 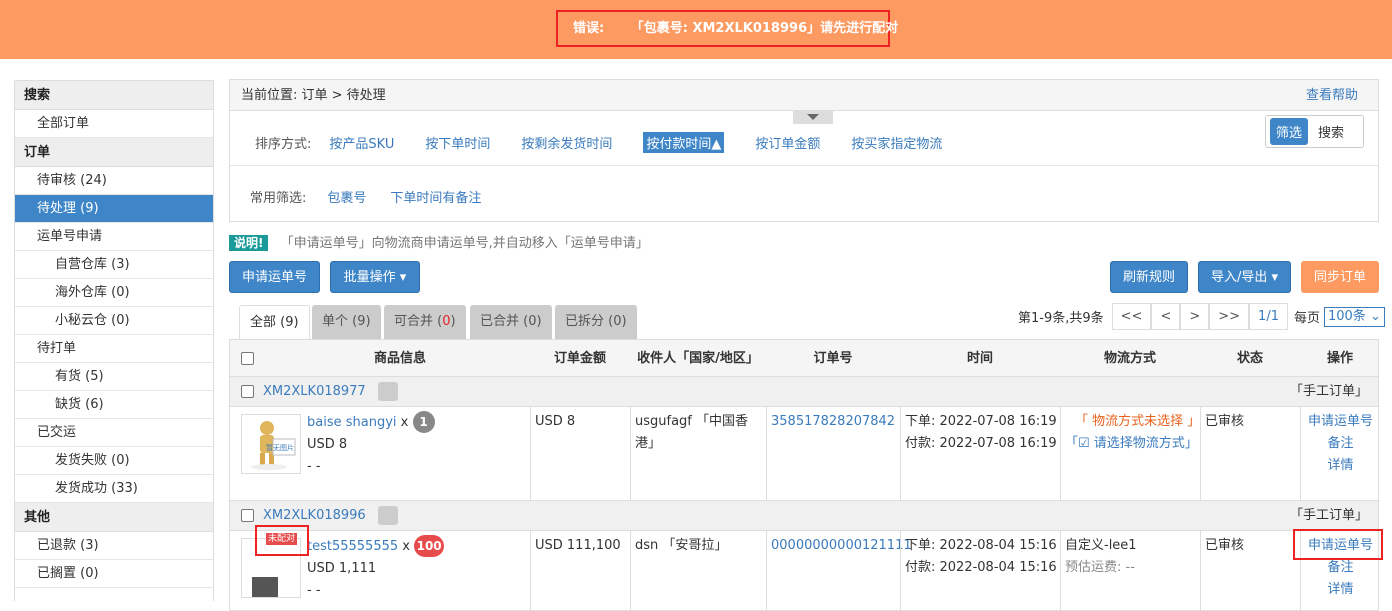 What do you see at coordinates (418, 321) in the screenshot?
I see `tab-mergeable-pre: 可合并 (` at bounding box center [418, 321].